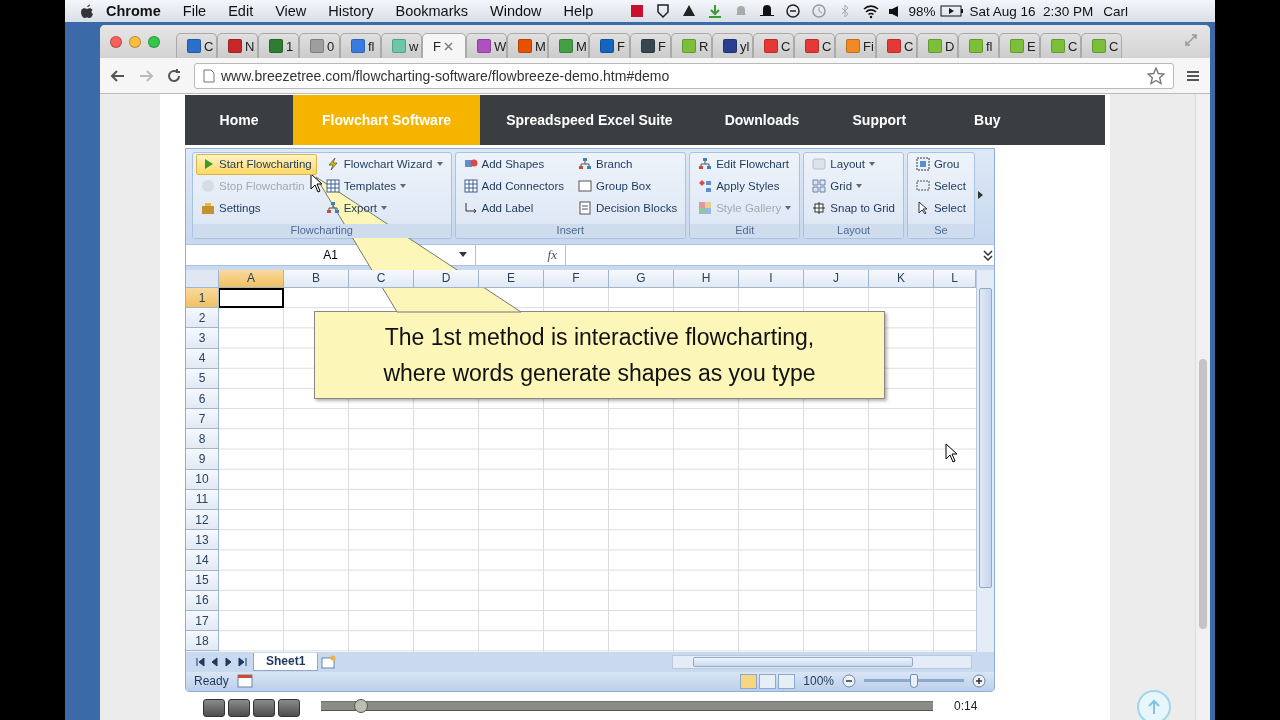  I want to click on nav-link: Support, so click(879, 120).